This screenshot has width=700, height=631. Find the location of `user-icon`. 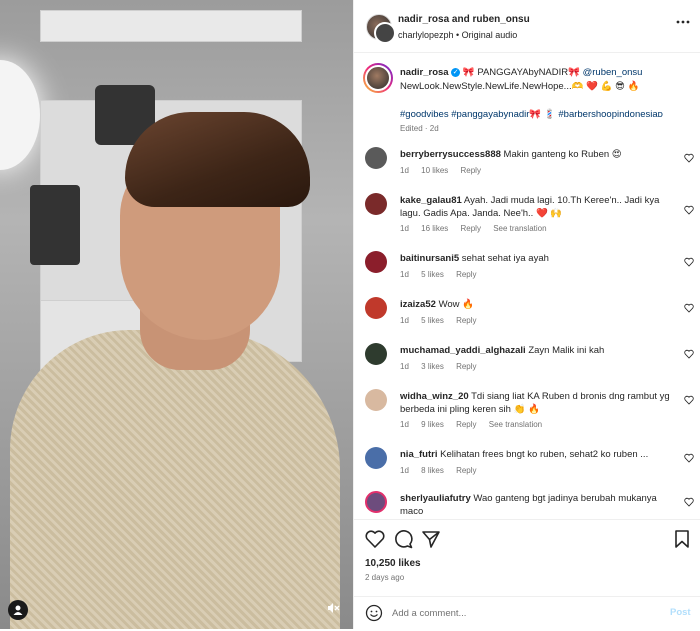

user-icon is located at coordinates (18, 610).